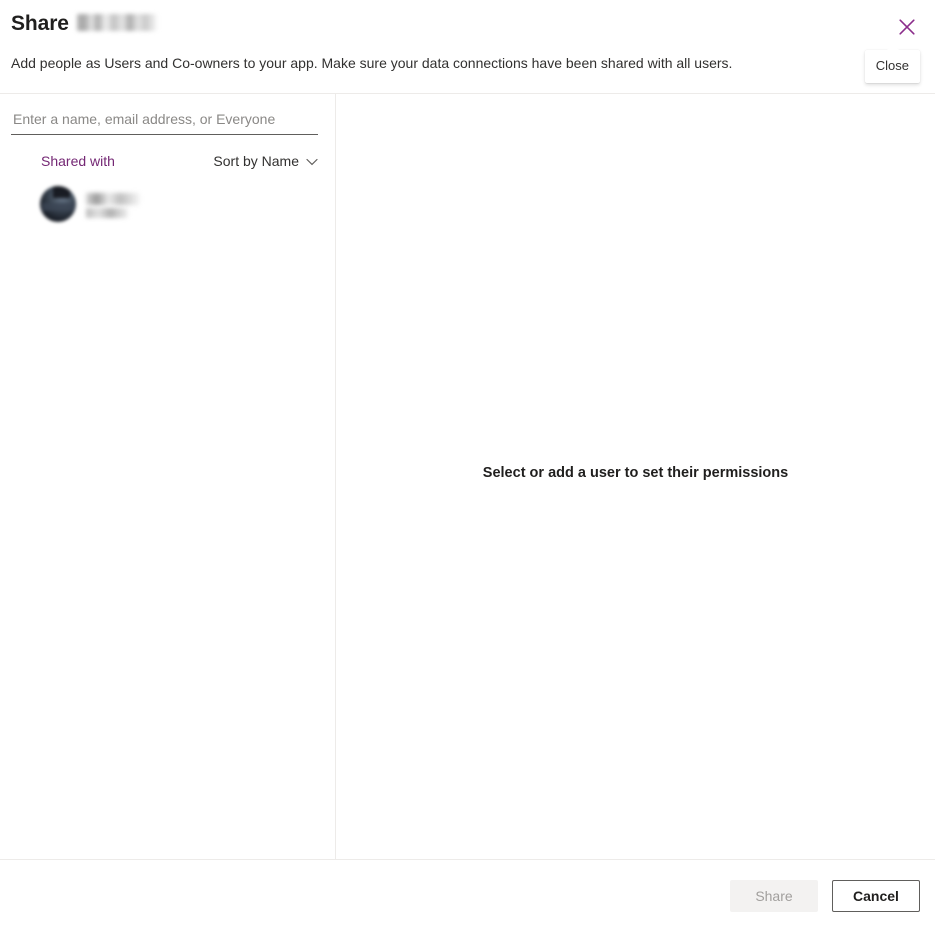 The width and height of the screenshot is (935, 926). I want to click on people-input-container, so click(164, 123).